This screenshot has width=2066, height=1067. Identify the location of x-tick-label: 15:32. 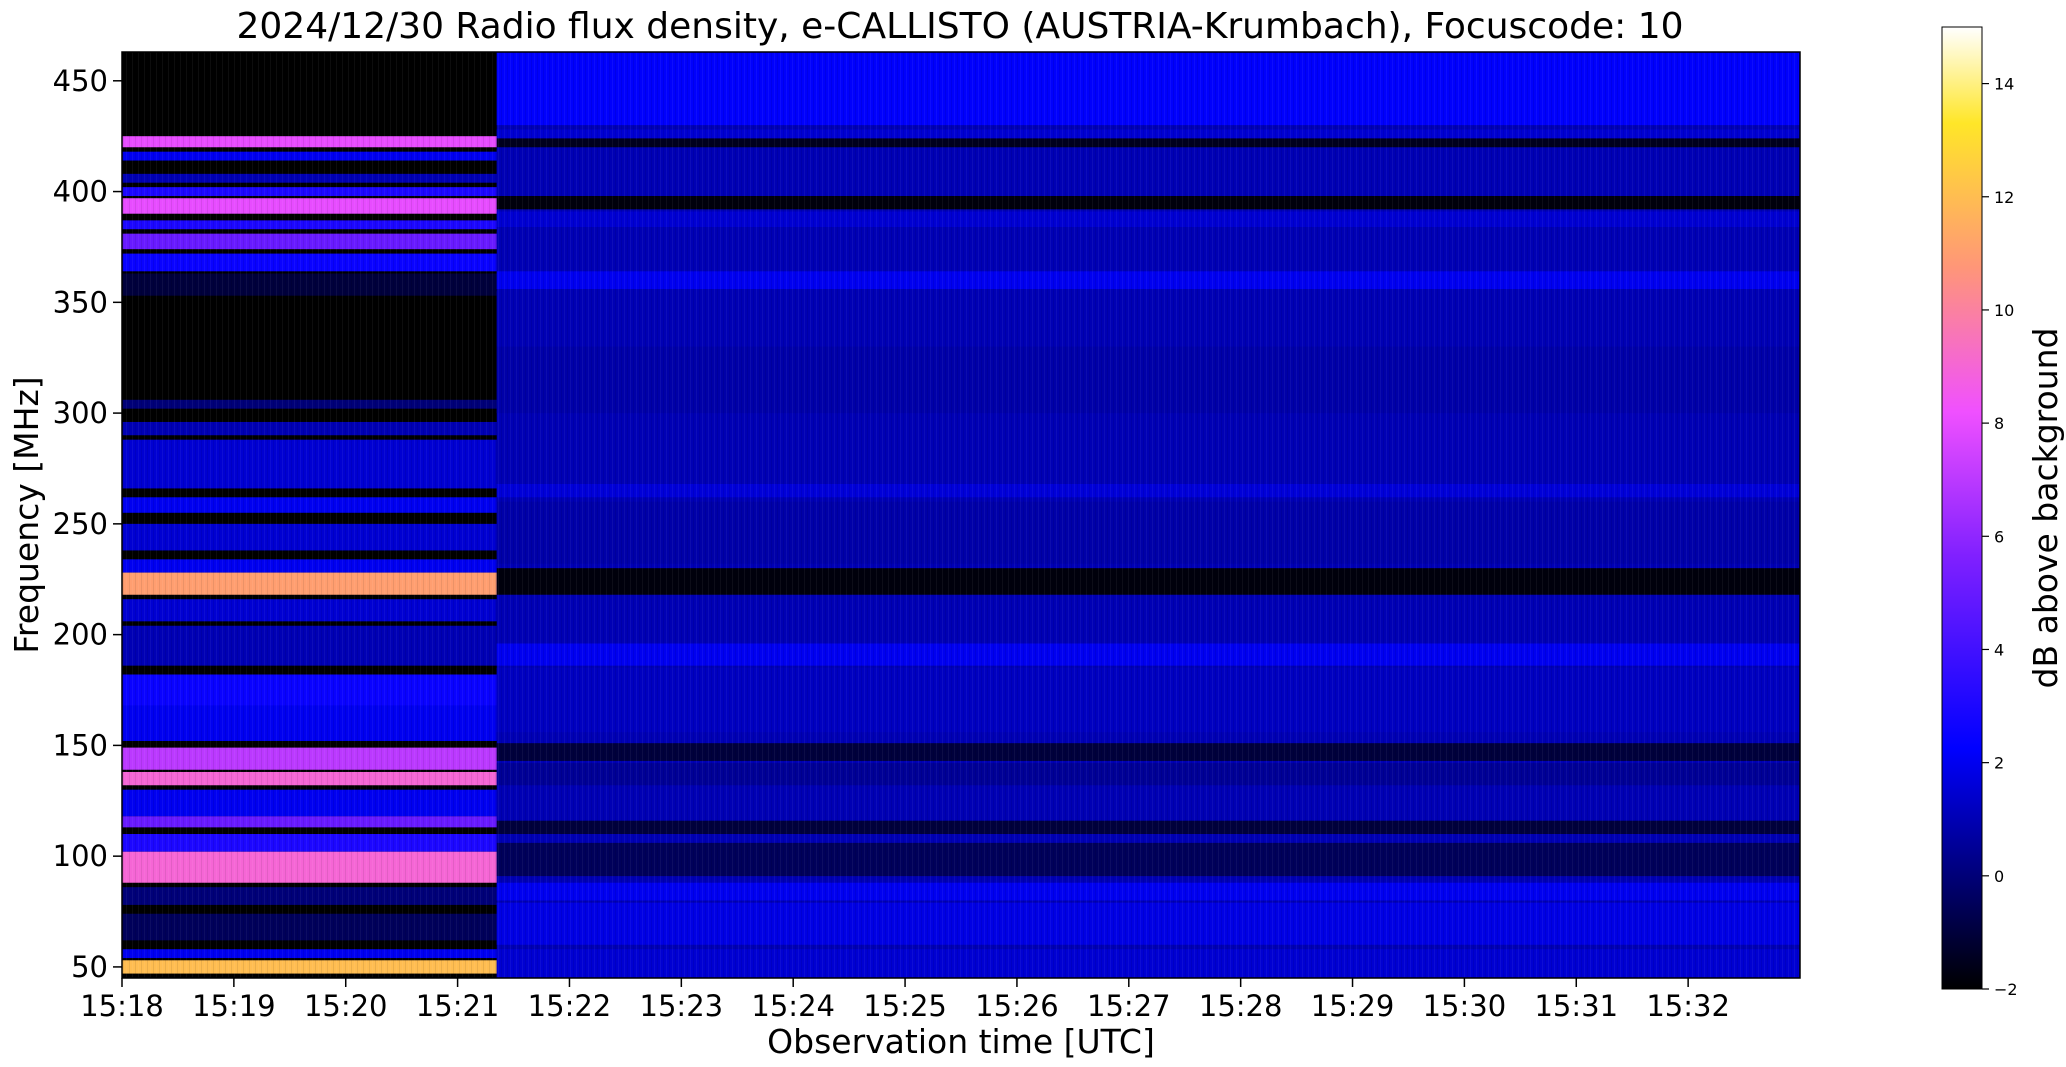
(1688, 1006).